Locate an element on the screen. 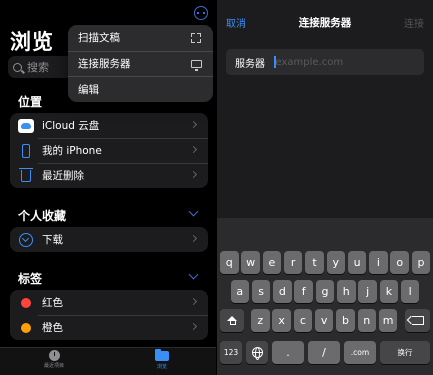  key-y: y is located at coordinates (336, 262).